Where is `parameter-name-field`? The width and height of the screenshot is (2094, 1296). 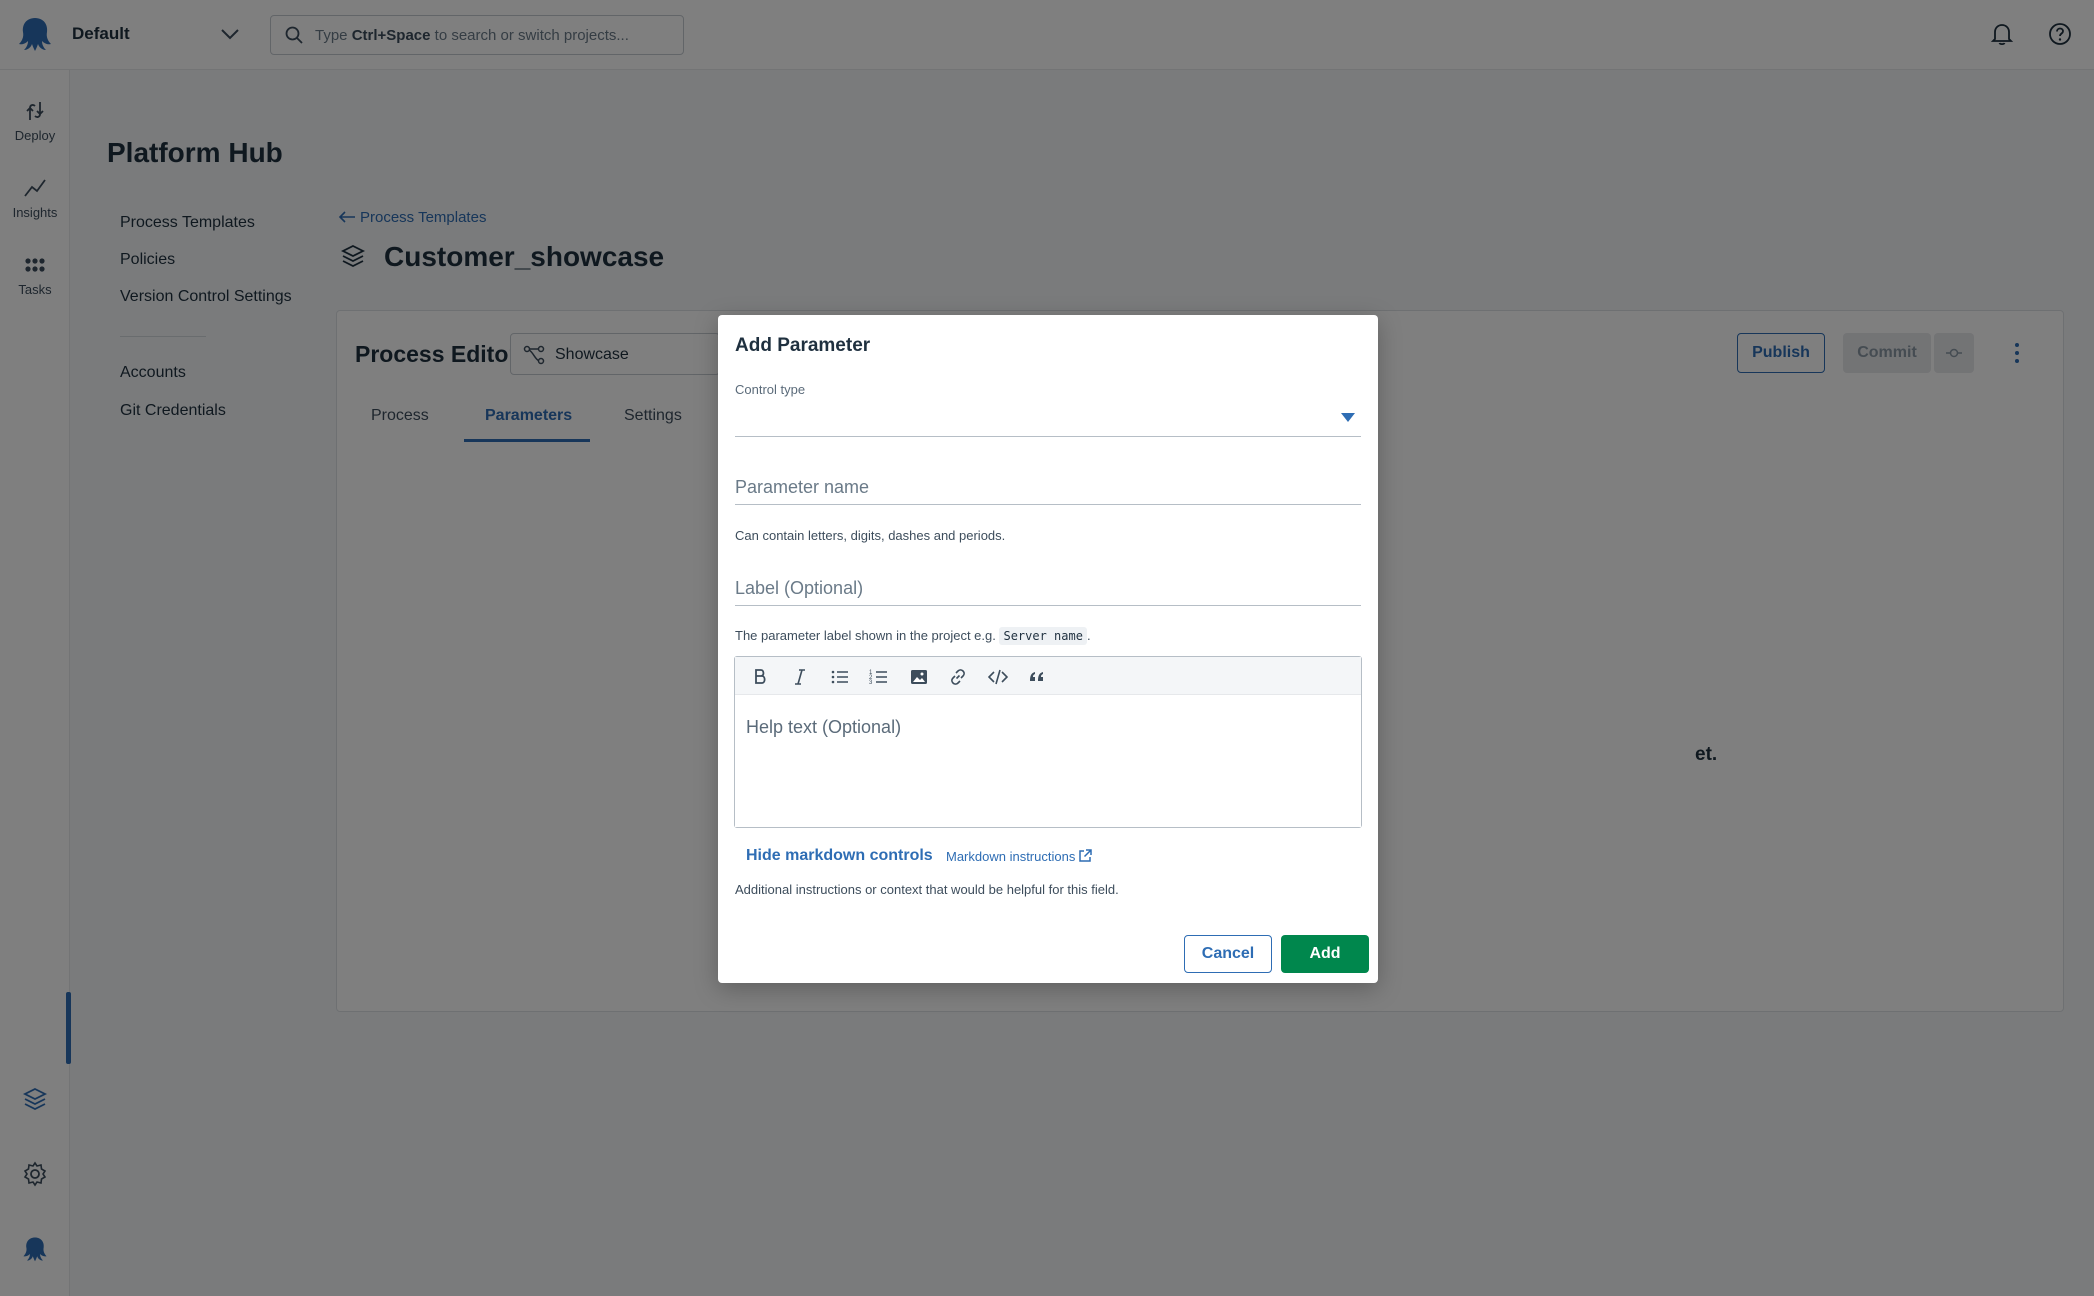
parameter-name-field is located at coordinates (1048, 485).